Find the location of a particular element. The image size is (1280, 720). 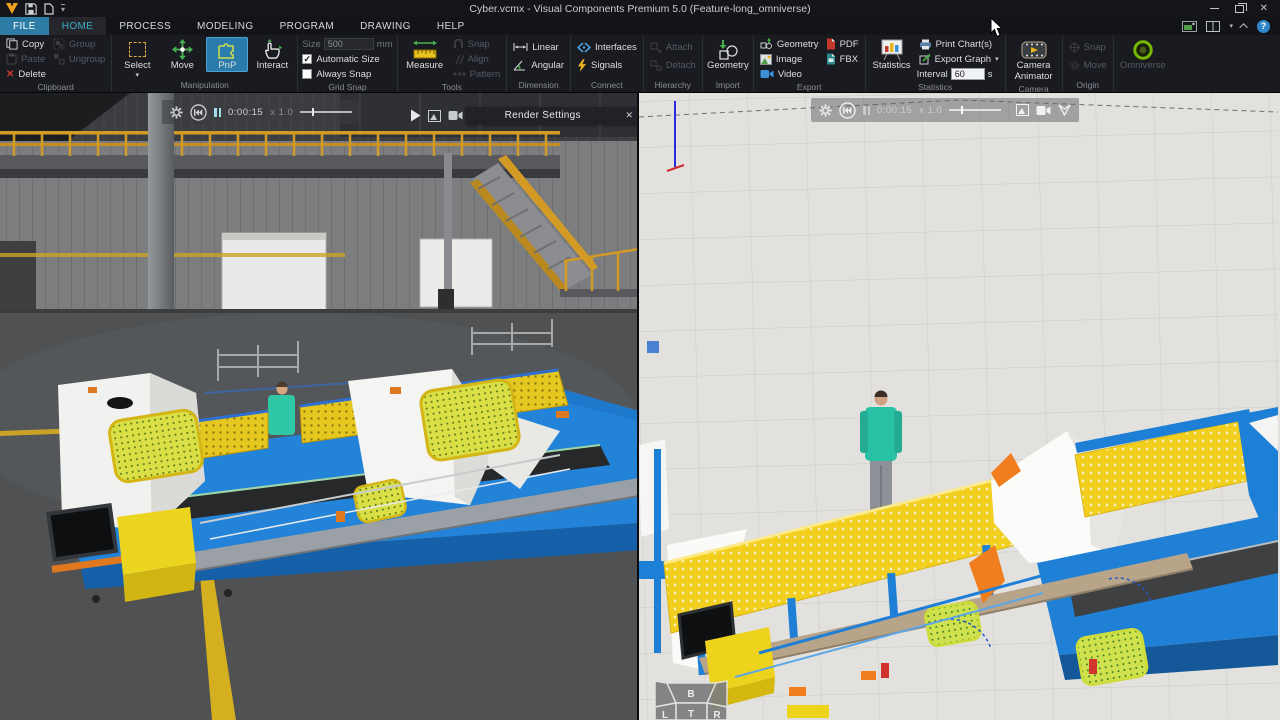

copy-icon is located at coordinates (12, 44).